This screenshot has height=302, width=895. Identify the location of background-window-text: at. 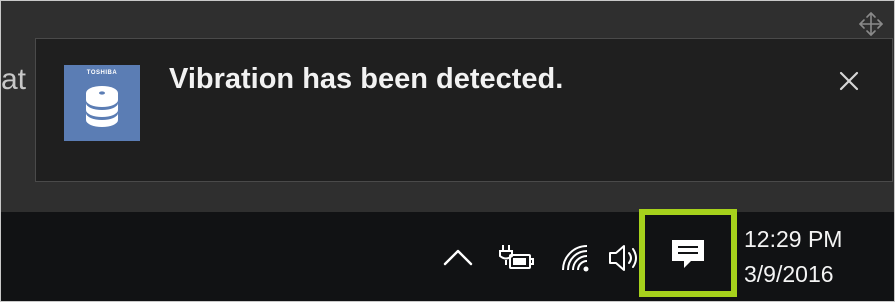
(14, 79).